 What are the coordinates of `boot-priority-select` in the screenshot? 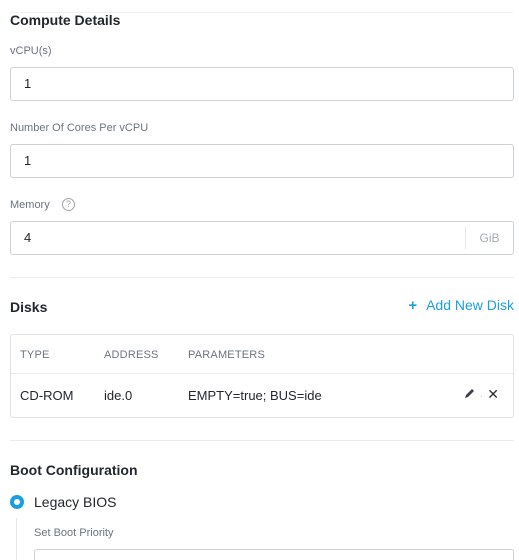 It's located at (274, 554).